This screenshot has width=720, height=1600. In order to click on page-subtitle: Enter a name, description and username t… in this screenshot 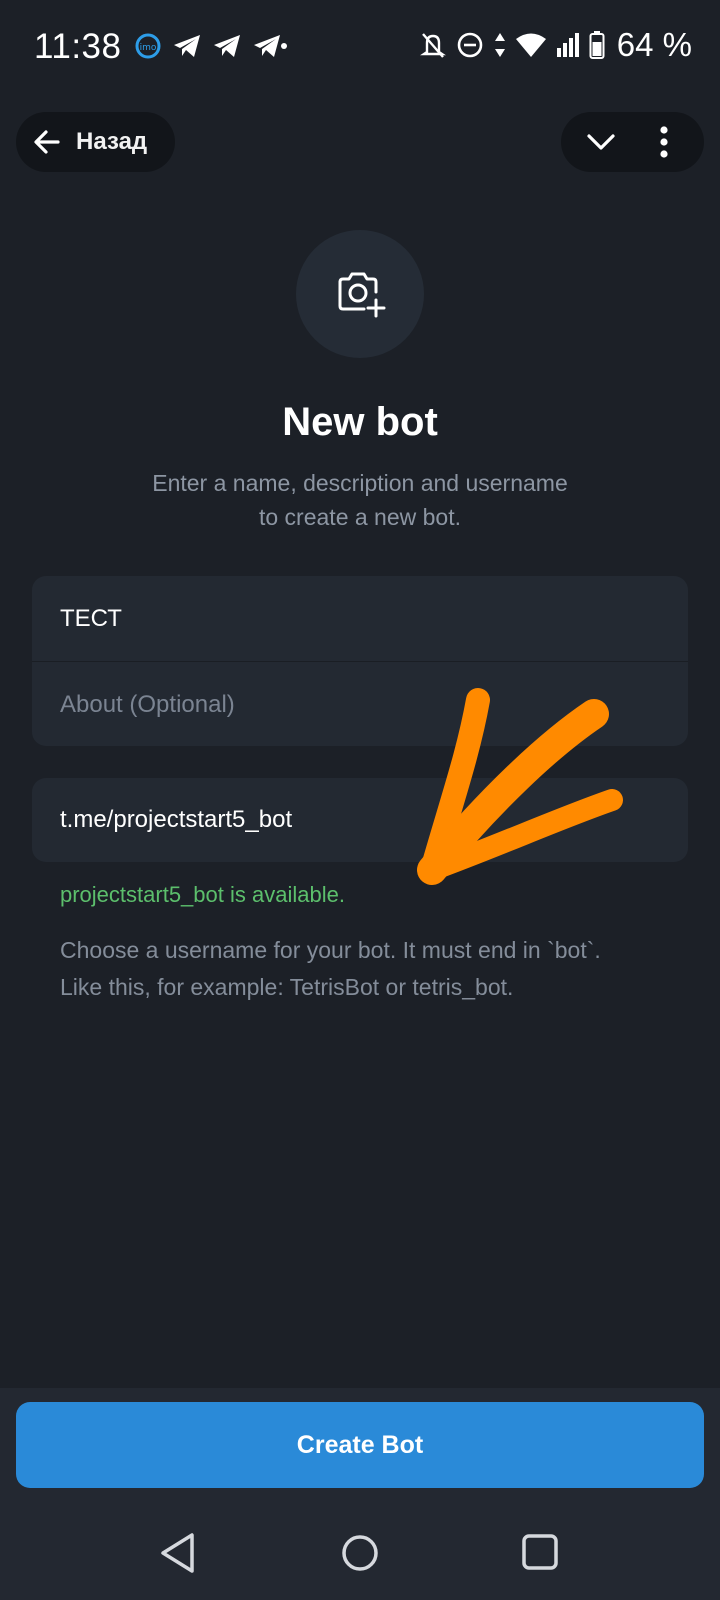, I will do `click(360, 500)`.